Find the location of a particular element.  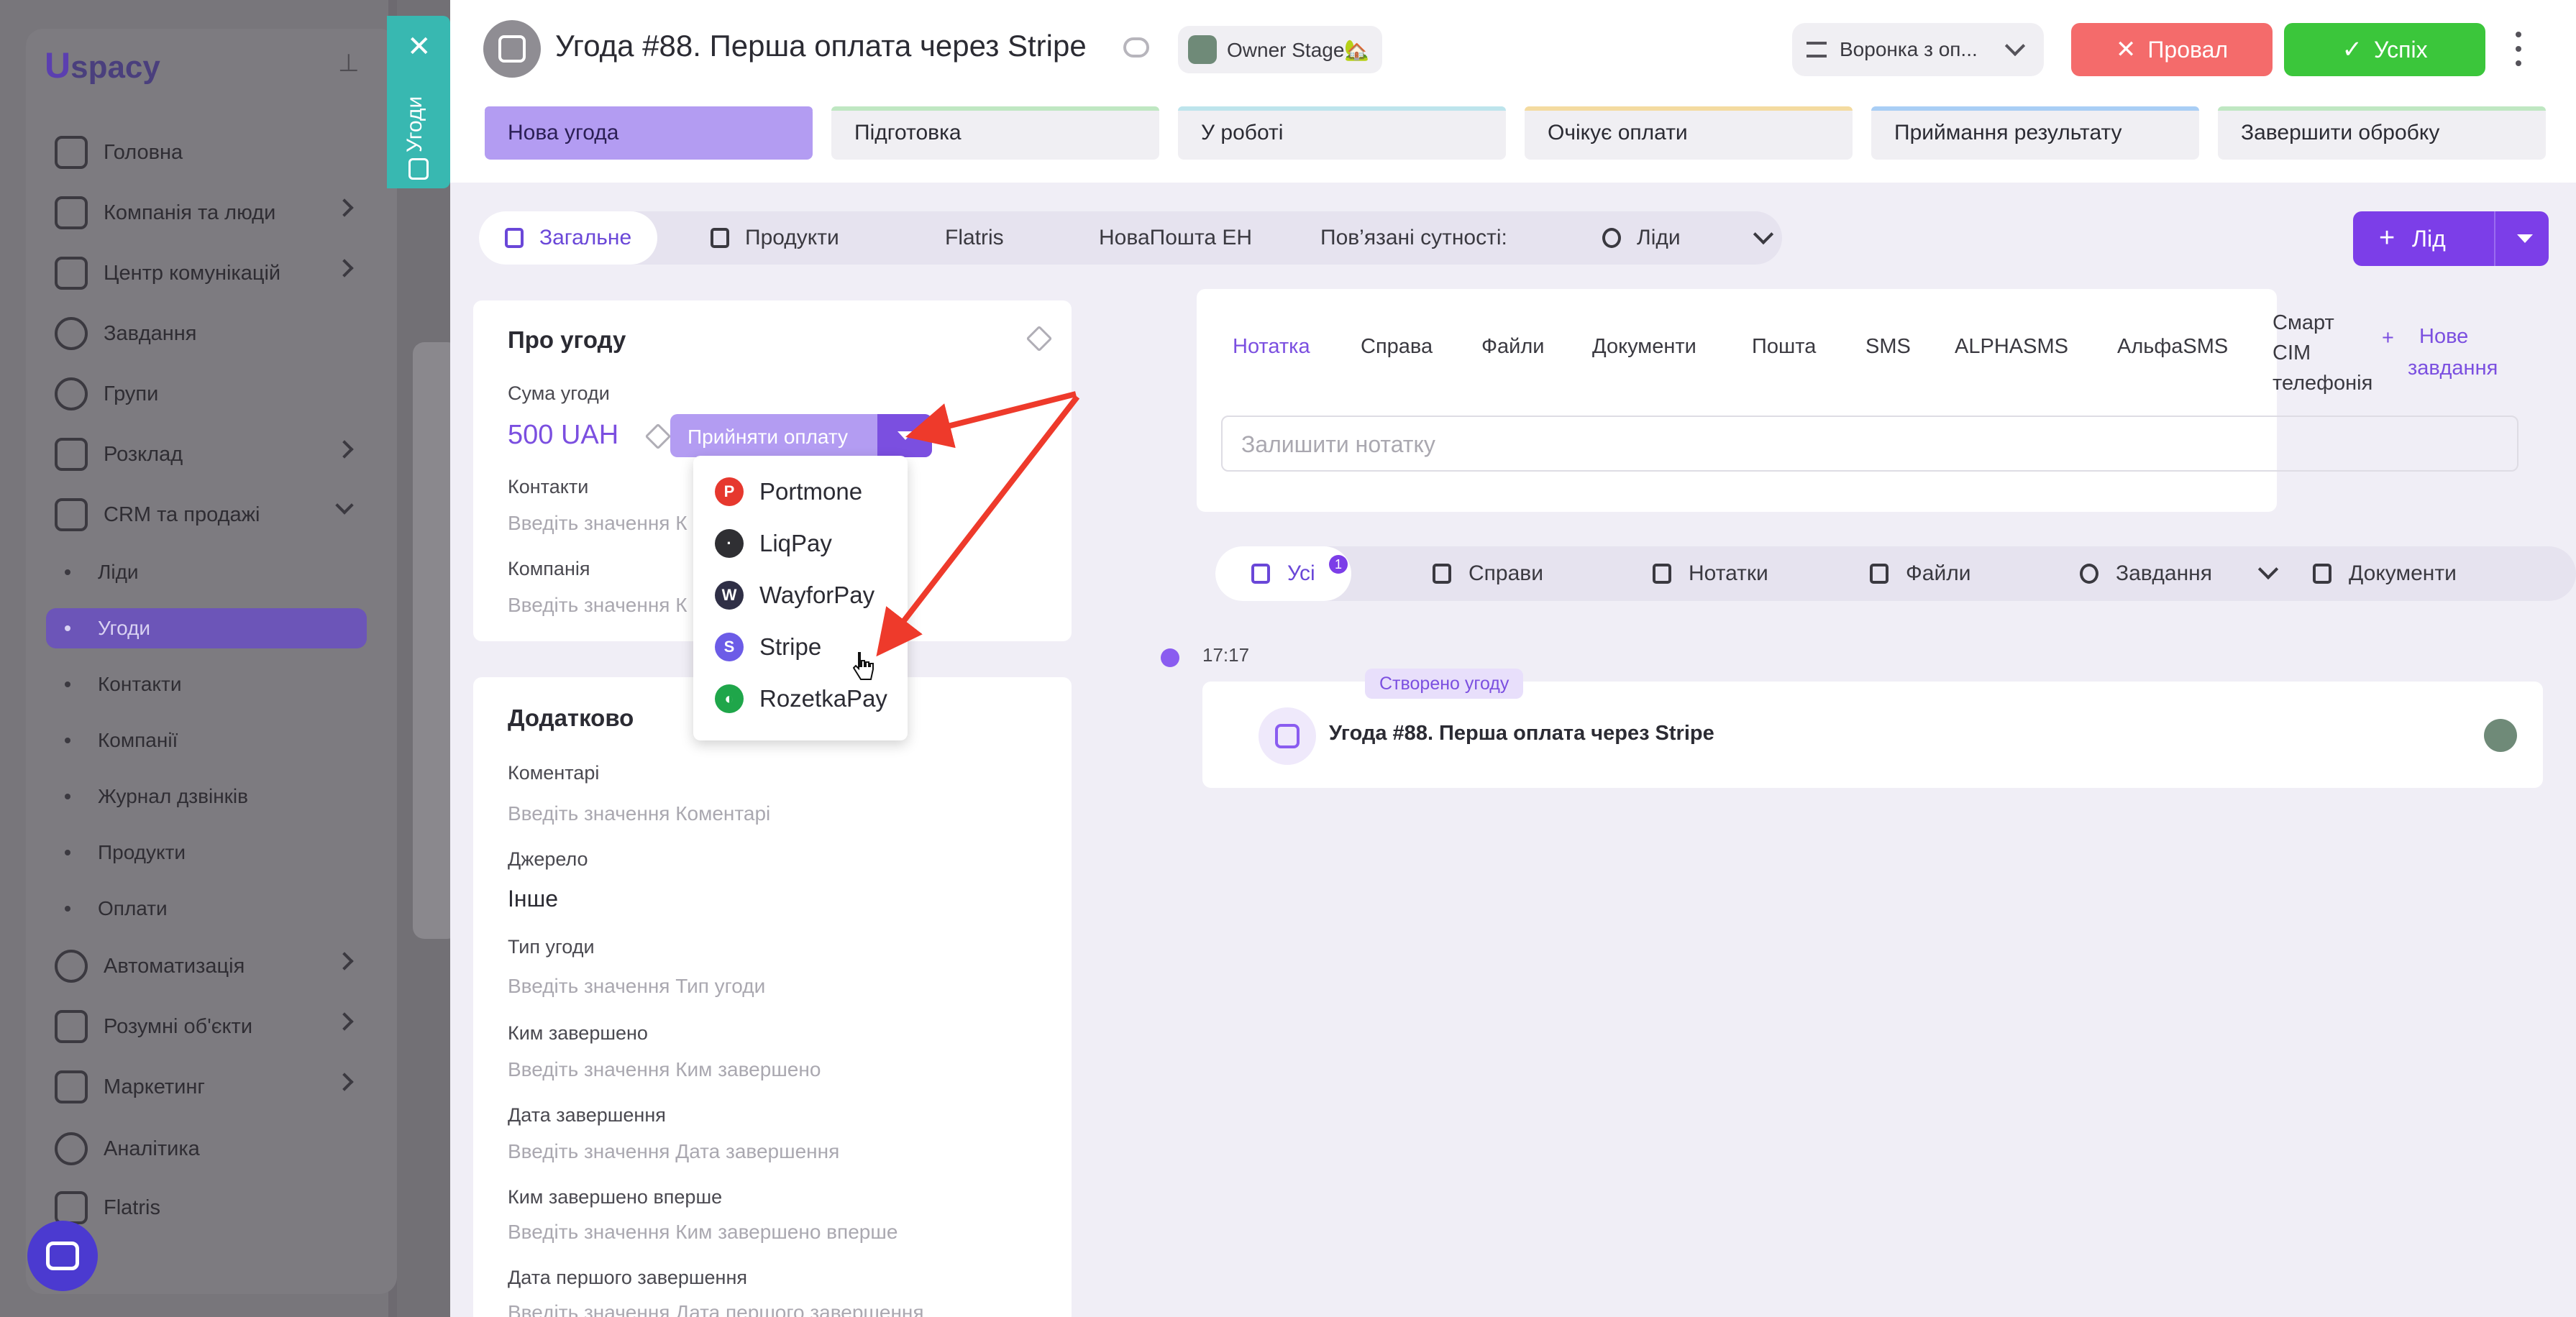

arrow-to-stripe-option is located at coordinates (978, 526).